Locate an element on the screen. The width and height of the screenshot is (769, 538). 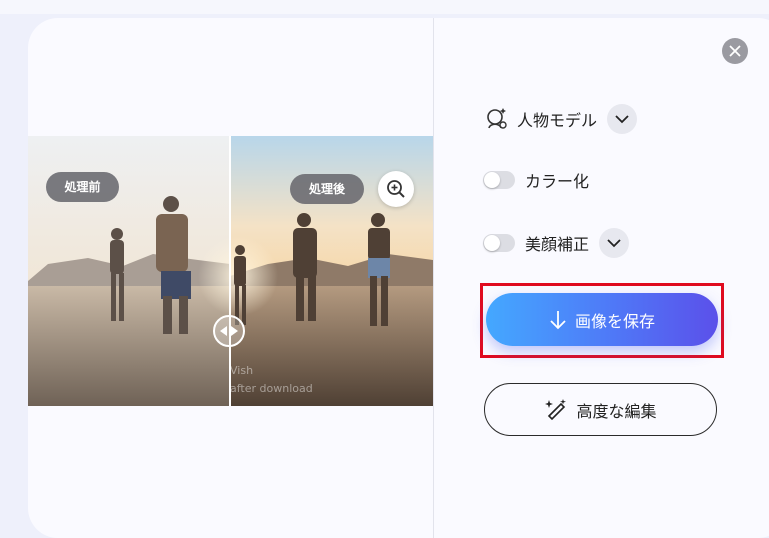
colorize-label: カラー化 is located at coordinates (557, 181).